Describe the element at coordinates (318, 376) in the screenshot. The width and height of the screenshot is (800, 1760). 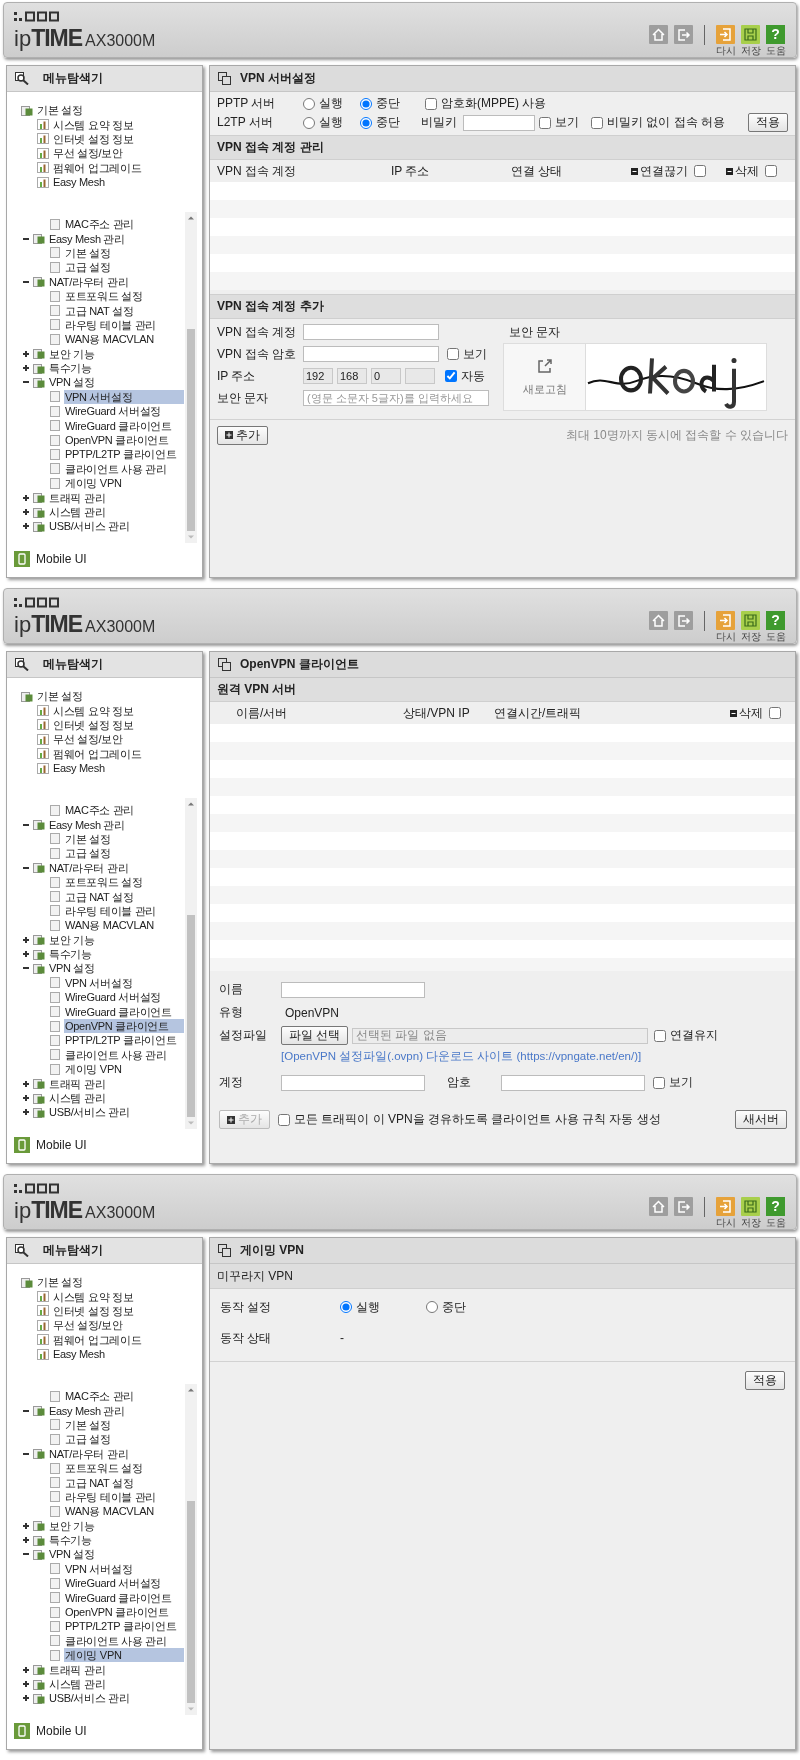
I see `ip-octet-field: 192` at that location.